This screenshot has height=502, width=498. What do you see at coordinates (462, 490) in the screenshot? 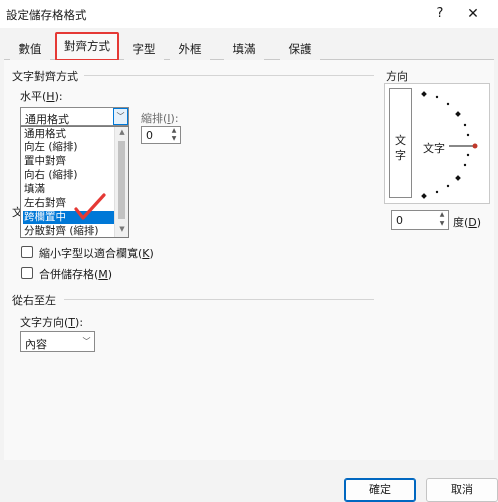
I see `cancel-button: 取消` at bounding box center [462, 490].